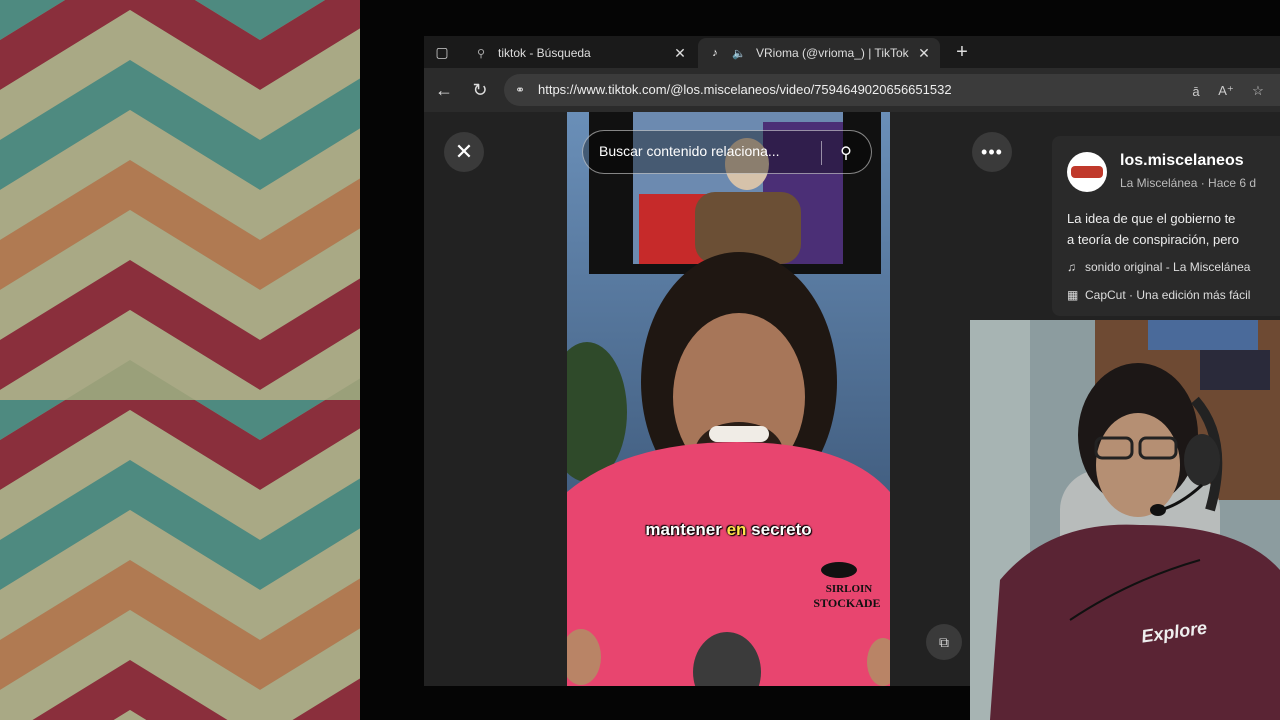 The width and height of the screenshot is (1280, 720). Describe the element at coordinates (944, 642) in the screenshot. I see `picture-in-picture-icon: ⧉` at that location.